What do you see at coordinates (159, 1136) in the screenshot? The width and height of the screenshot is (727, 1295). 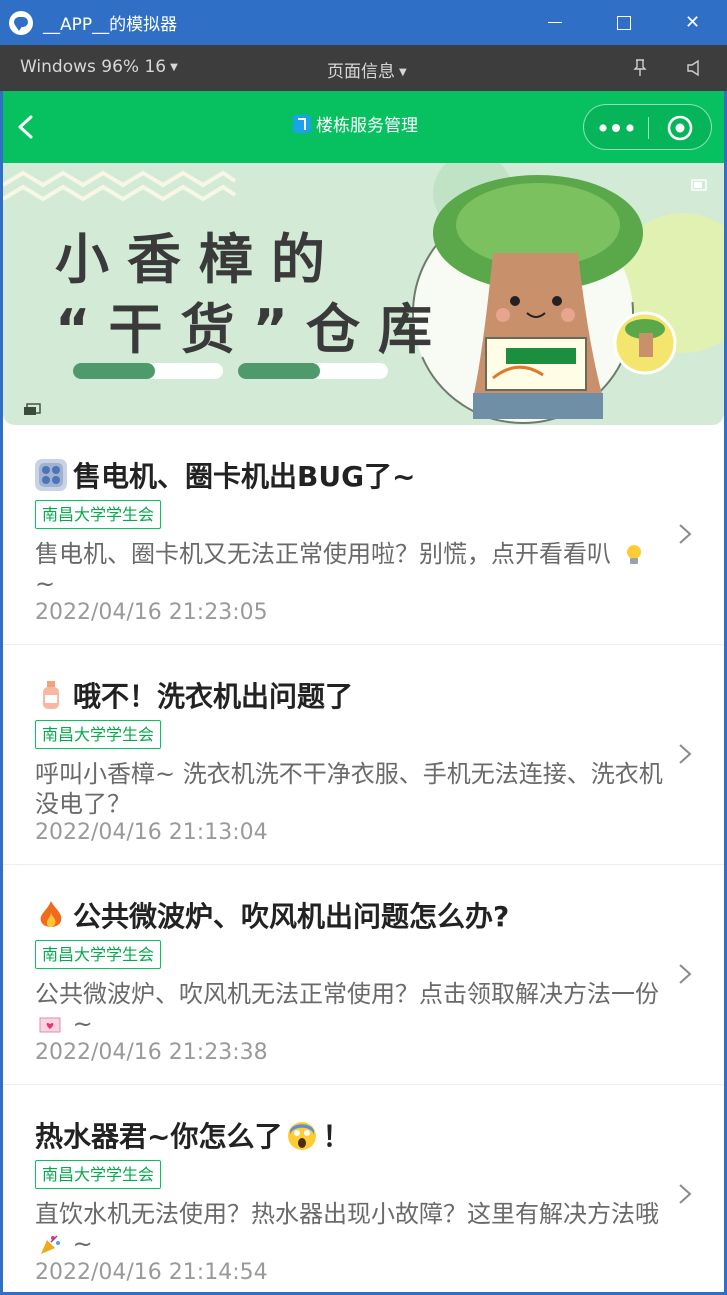 I see `item-title-text: 热水器君~你怎么了` at bounding box center [159, 1136].